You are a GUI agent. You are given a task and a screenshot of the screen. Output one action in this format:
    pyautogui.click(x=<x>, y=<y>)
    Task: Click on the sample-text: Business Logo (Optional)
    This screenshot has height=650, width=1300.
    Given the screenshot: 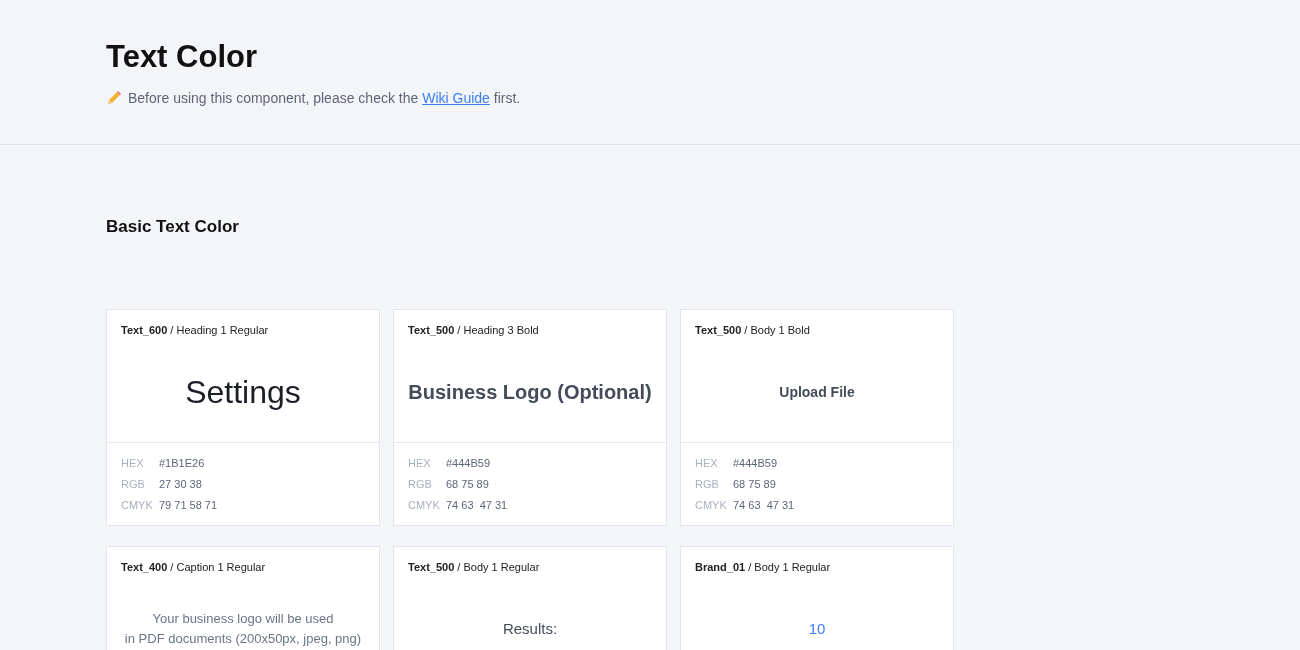 What is the action you would take?
    pyautogui.click(x=530, y=392)
    